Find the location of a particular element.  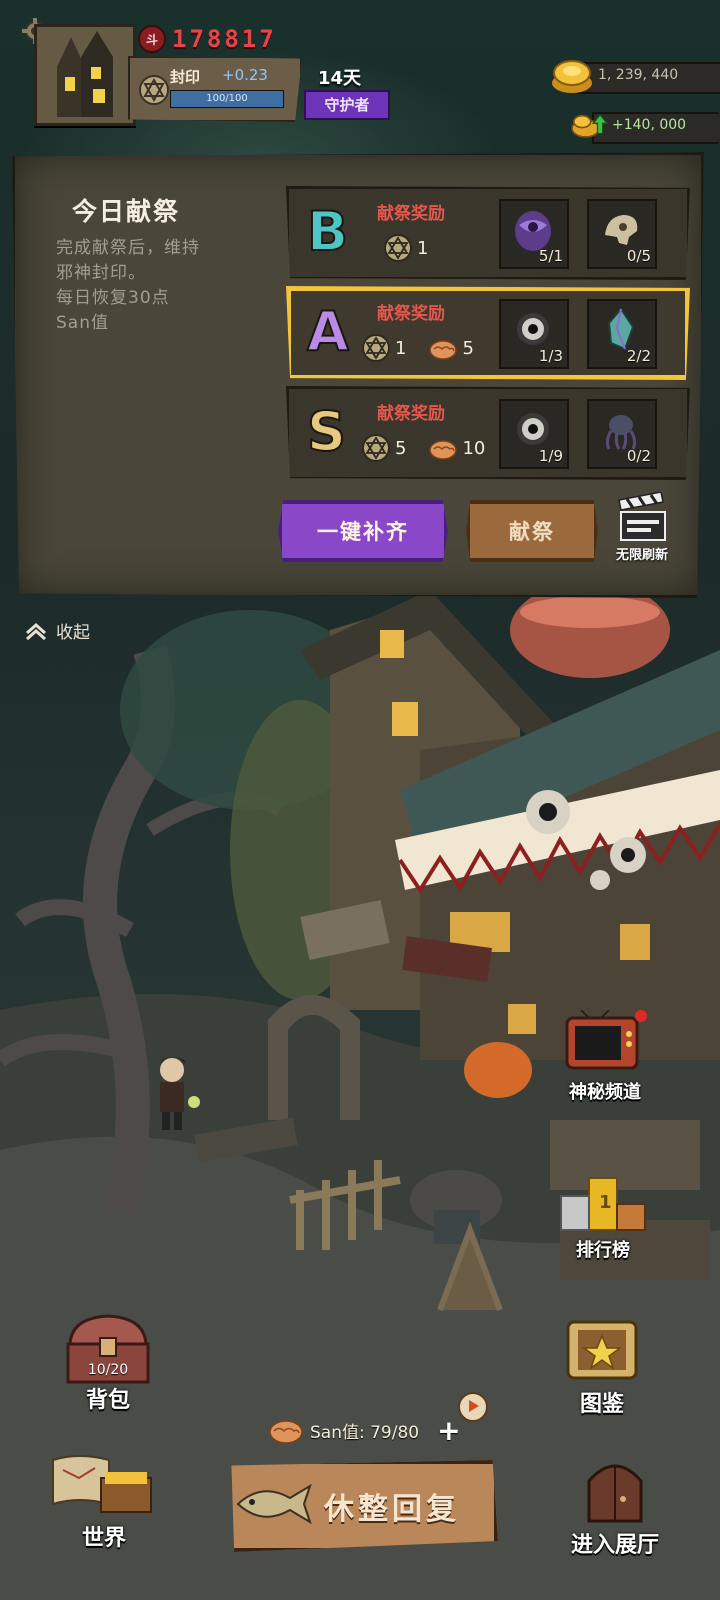

codex-book-icon is located at coordinates (602, 1350).